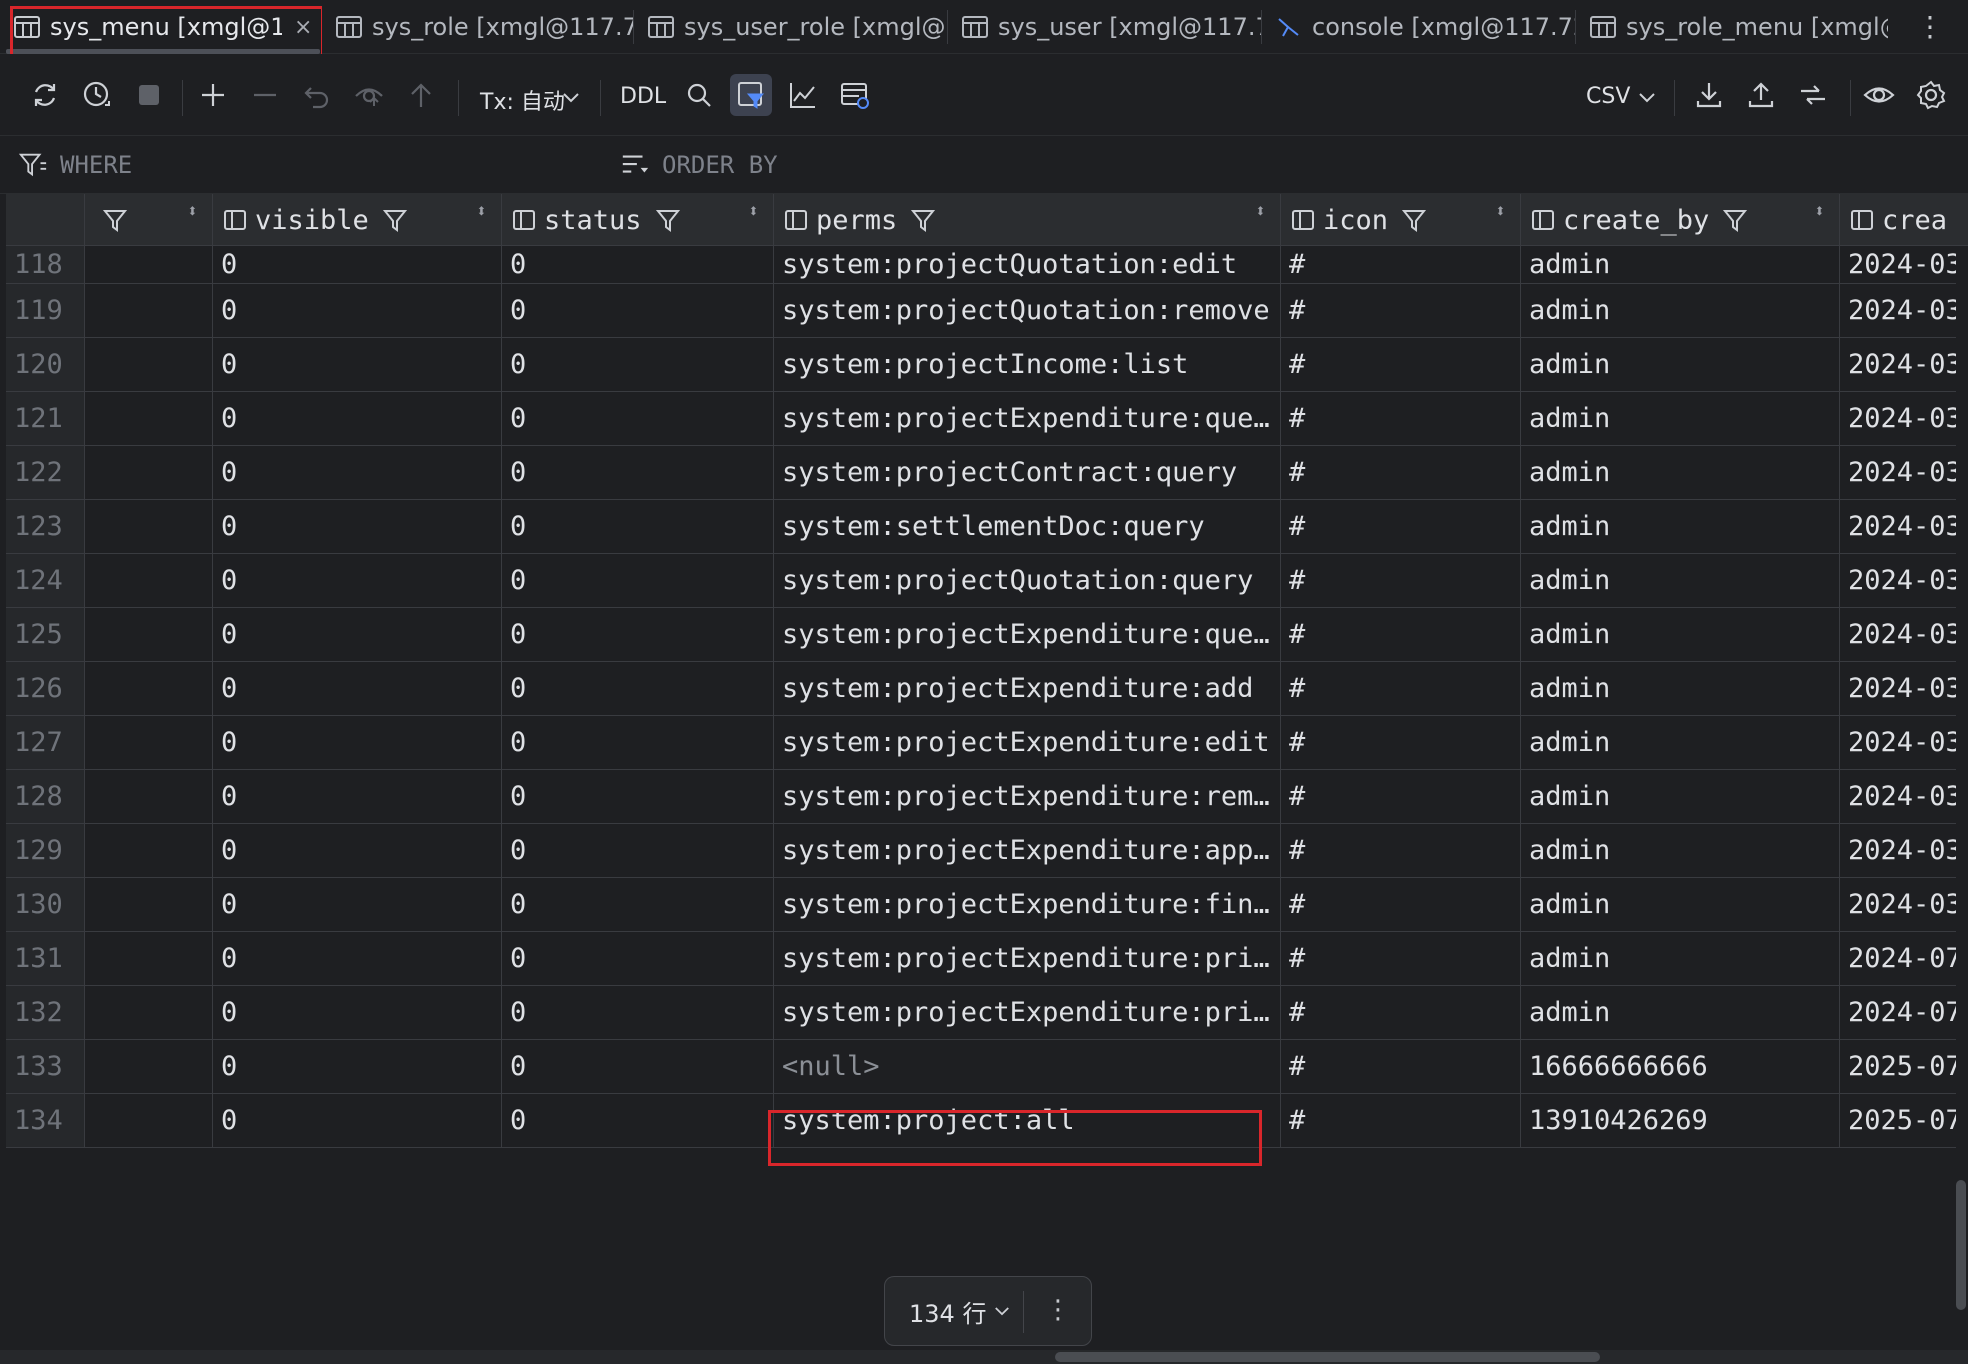 This screenshot has height=1364, width=1968. Describe the element at coordinates (1027, 220) in the screenshot. I see `column-header-perms: perms ⬍` at that location.